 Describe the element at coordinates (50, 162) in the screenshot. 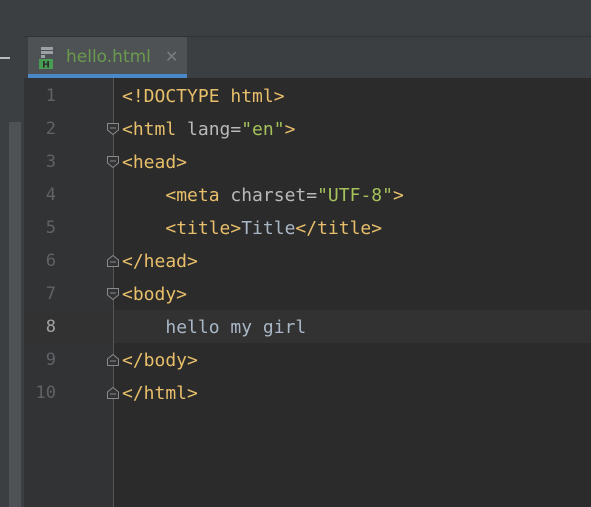

I see `line-number: 3` at that location.